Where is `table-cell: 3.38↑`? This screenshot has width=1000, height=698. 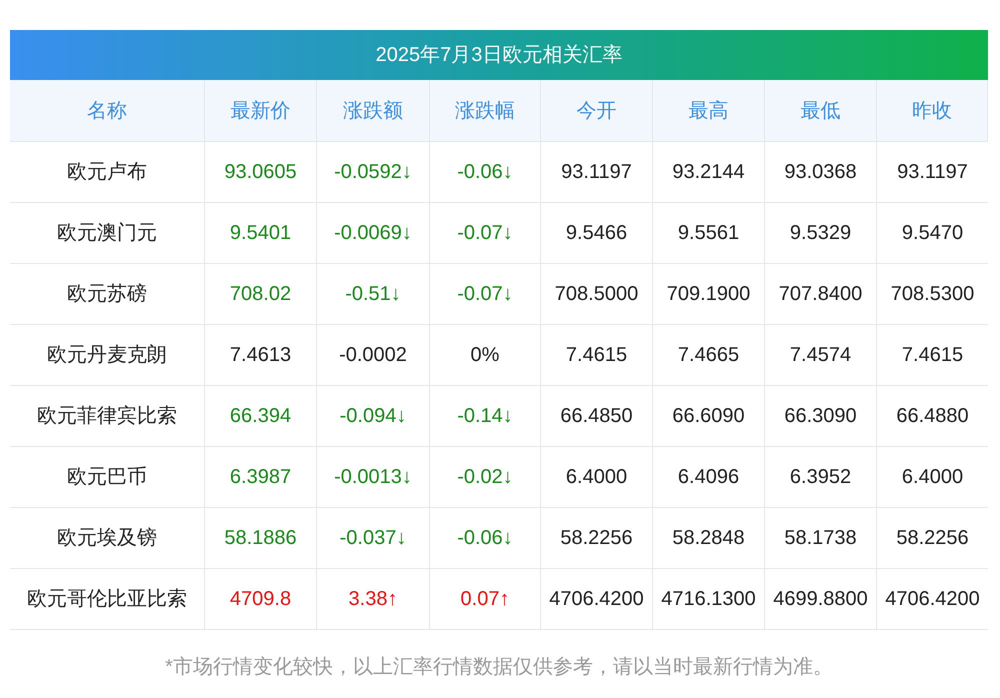 table-cell: 3.38↑ is located at coordinates (373, 599).